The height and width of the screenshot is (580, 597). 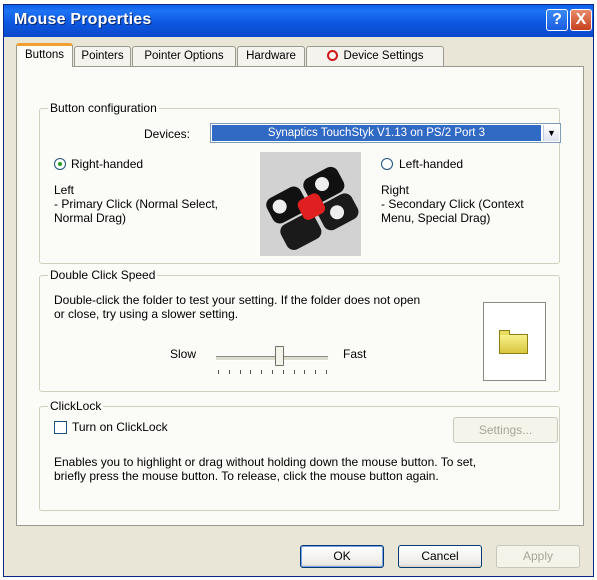 I want to click on test-folder-area, so click(x=514, y=341).